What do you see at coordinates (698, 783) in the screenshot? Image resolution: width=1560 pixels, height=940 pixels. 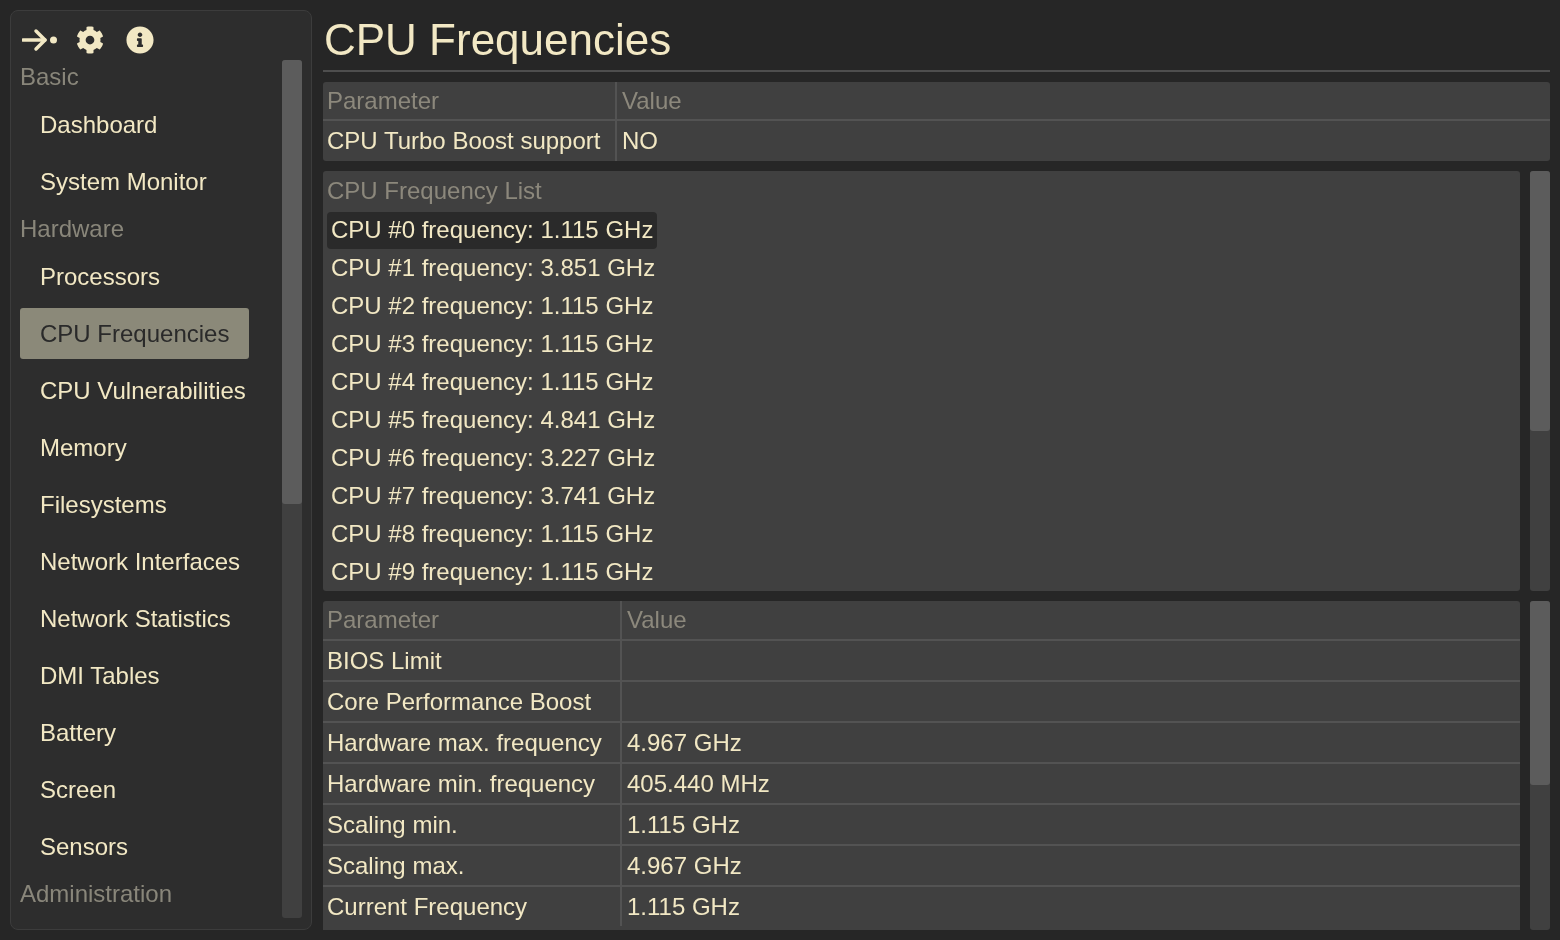 I see `table-cell-text: 405.440 MHz` at bounding box center [698, 783].